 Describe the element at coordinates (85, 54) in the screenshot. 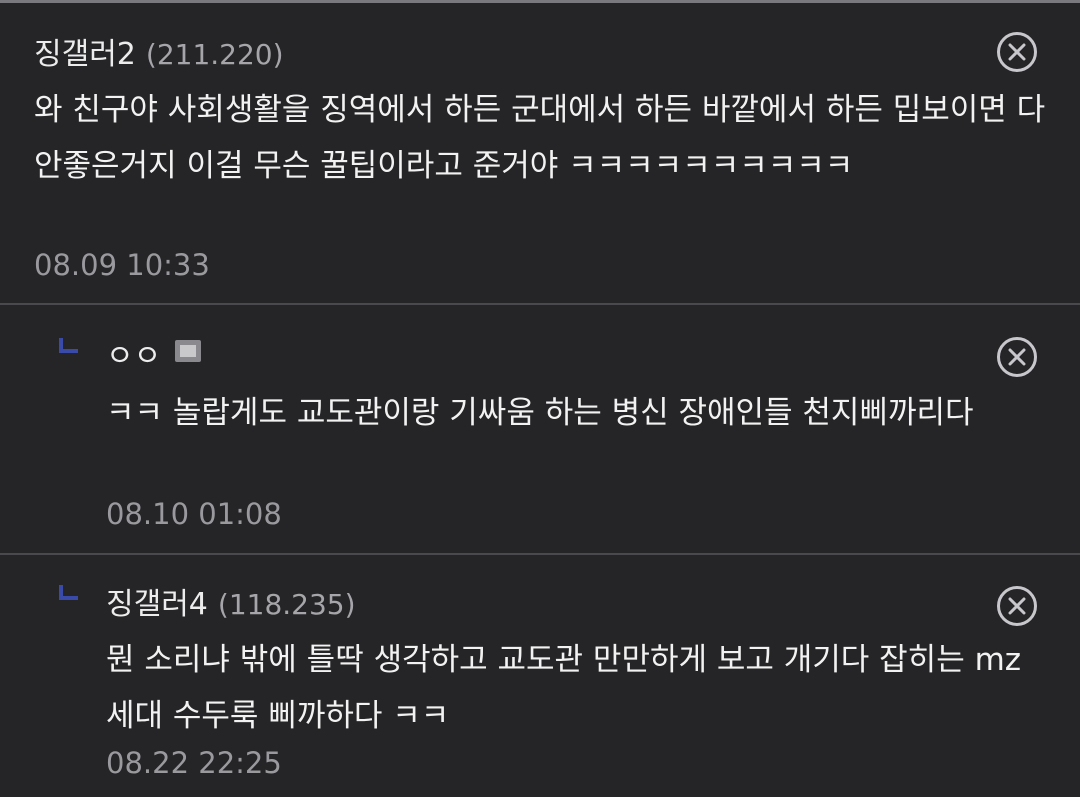

I see `author-nick: 징갤러2` at that location.